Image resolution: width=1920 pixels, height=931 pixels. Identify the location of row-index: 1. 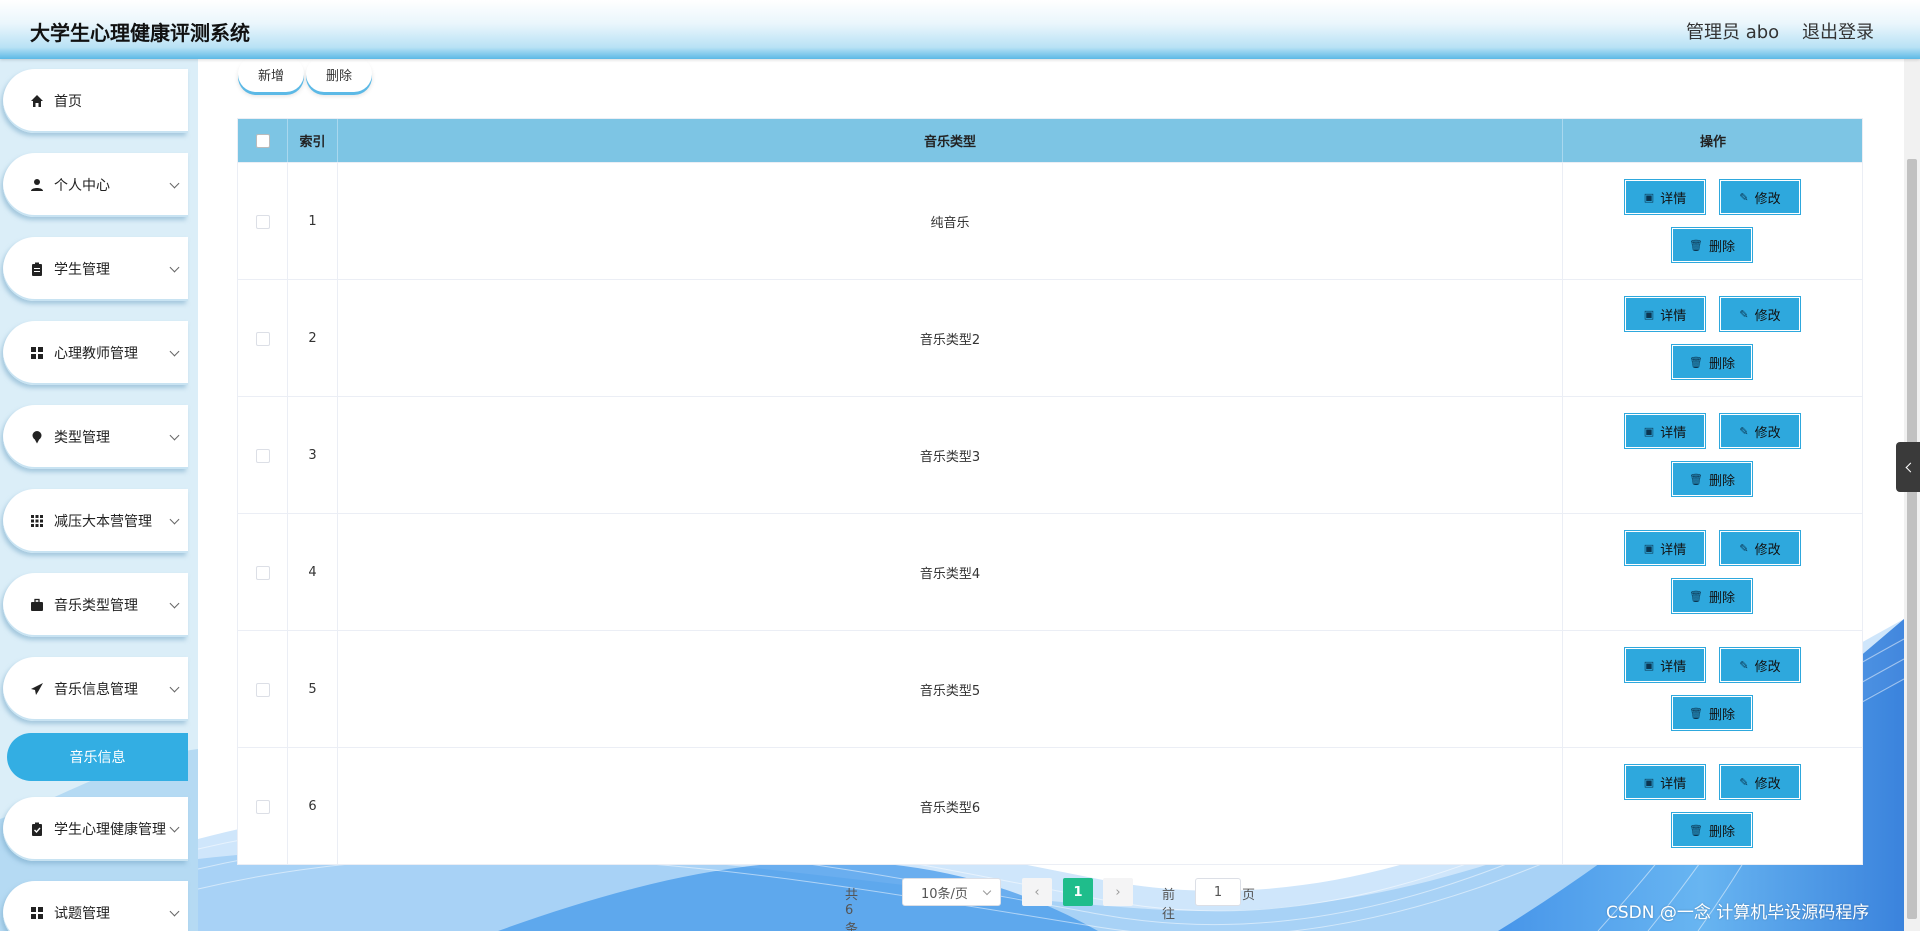
(313, 221).